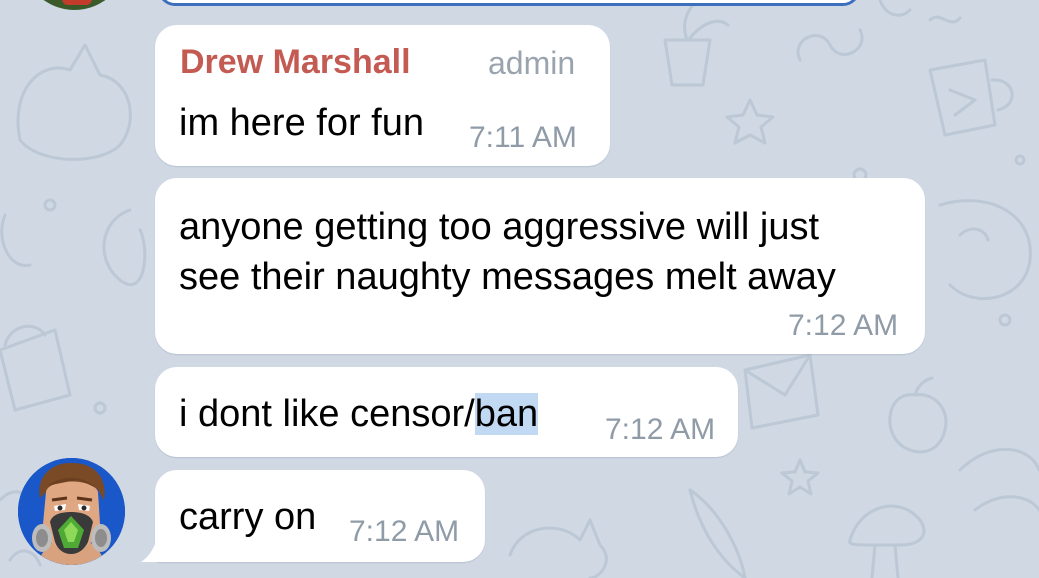 The image size is (1039, 578). What do you see at coordinates (509, 3) in the screenshot?
I see `previous-message-bubble` at bounding box center [509, 3].